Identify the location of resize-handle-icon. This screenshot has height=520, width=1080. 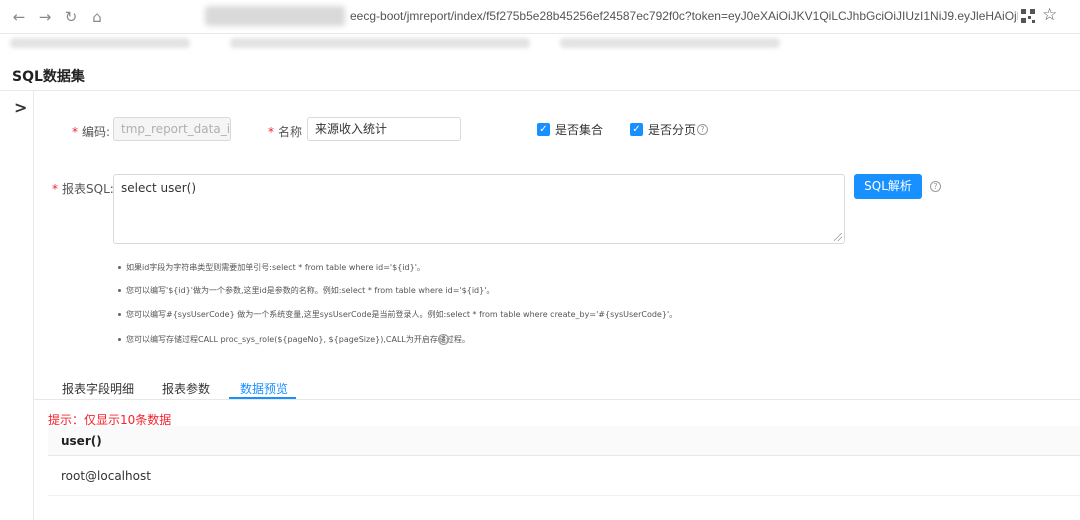
(838, 237).